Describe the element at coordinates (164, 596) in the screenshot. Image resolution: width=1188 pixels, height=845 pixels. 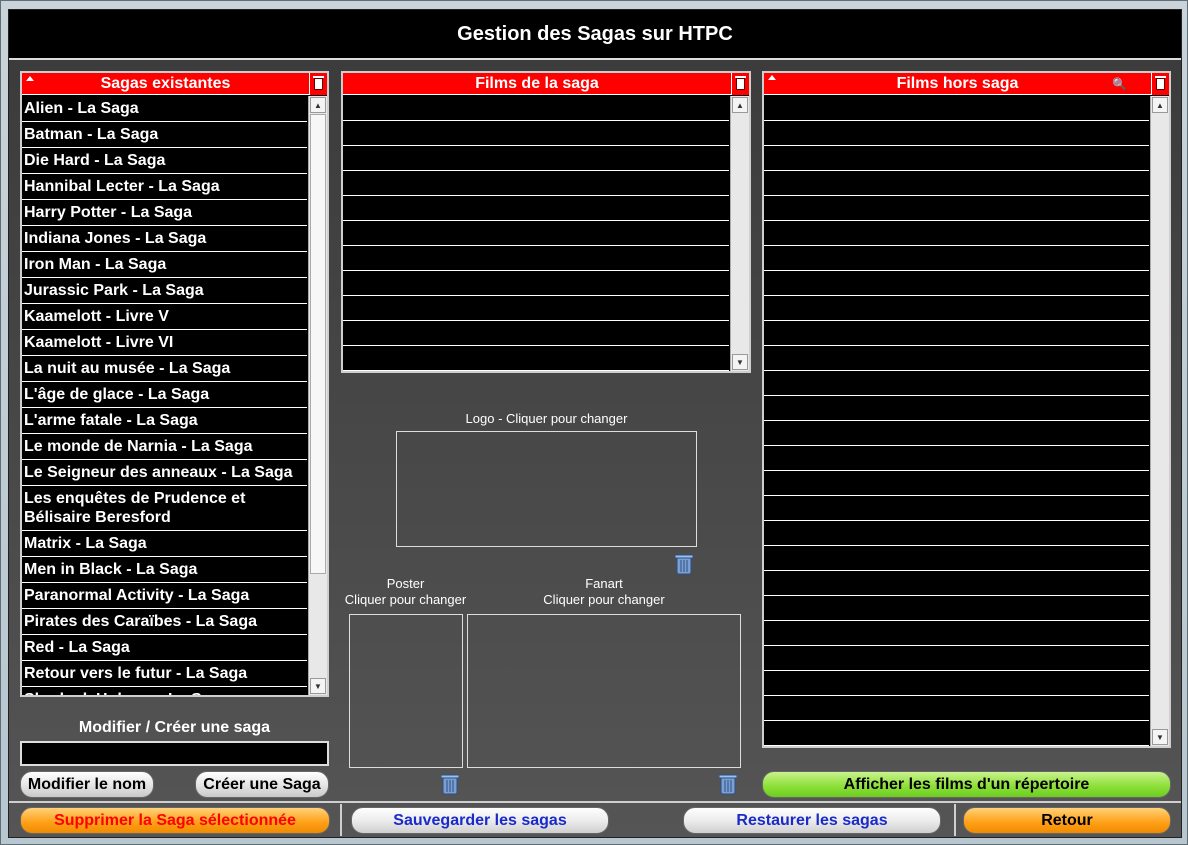
I see `list-item: Paranormal Activity - La Saga` at that location.